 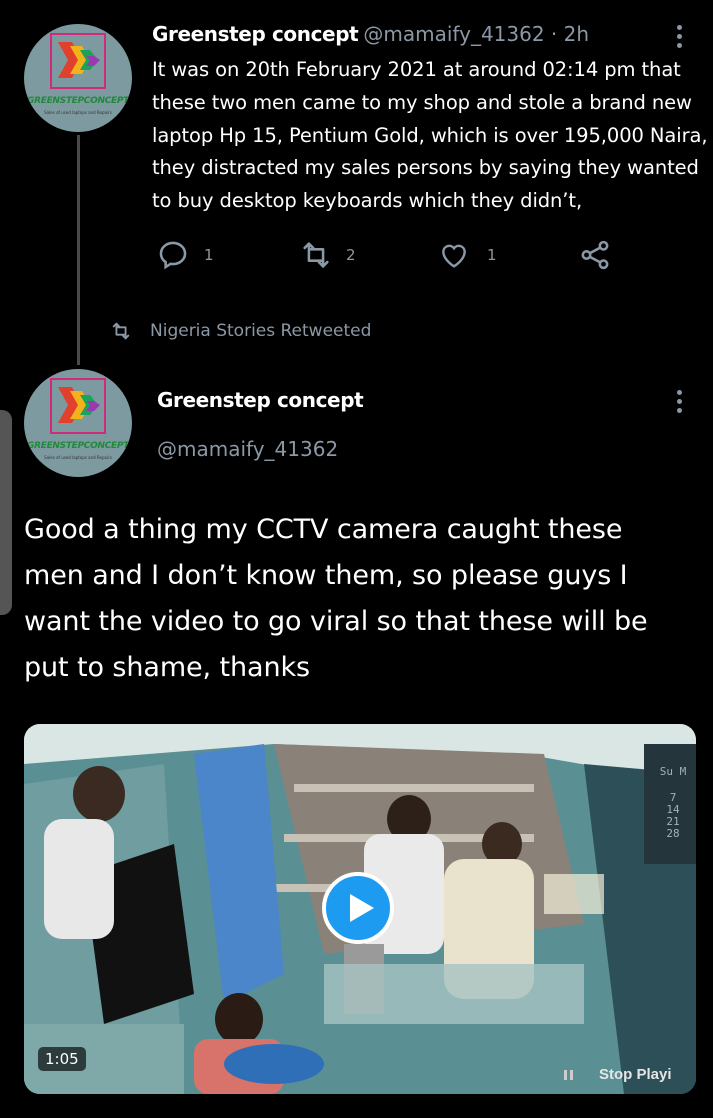 What do you see at coordinates (673, 771) in the screenshot?
I see `calendar-header: Su M` at bounding box center [673, 771].